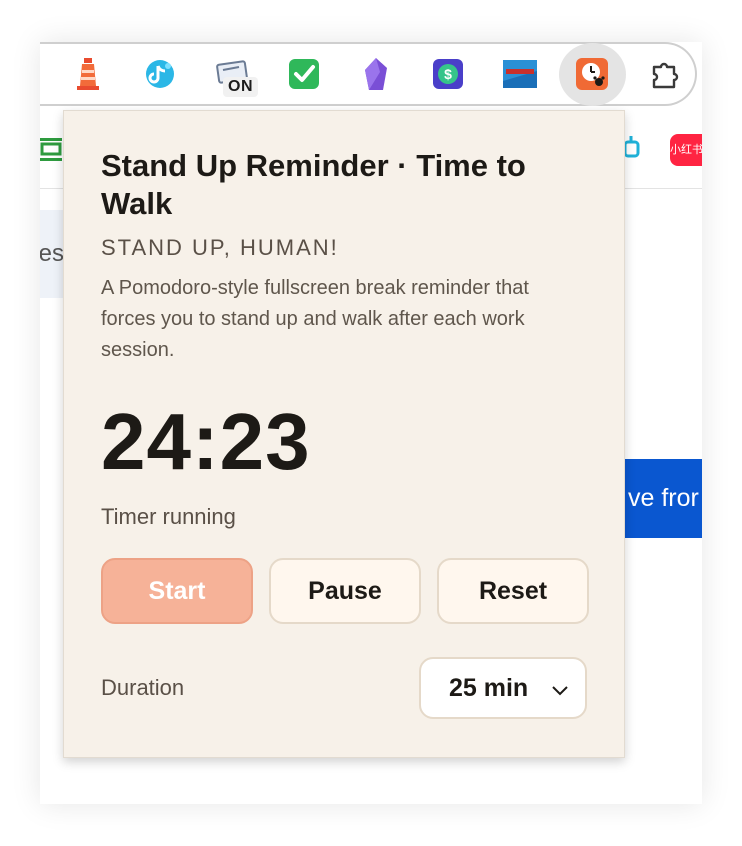 Image resolution: width=742 pixels, height=846 pixels. What do you see at coordinates (560, 688) in the screenshot?
I see `chevron-down-icon` at bounding box center [560, 688].